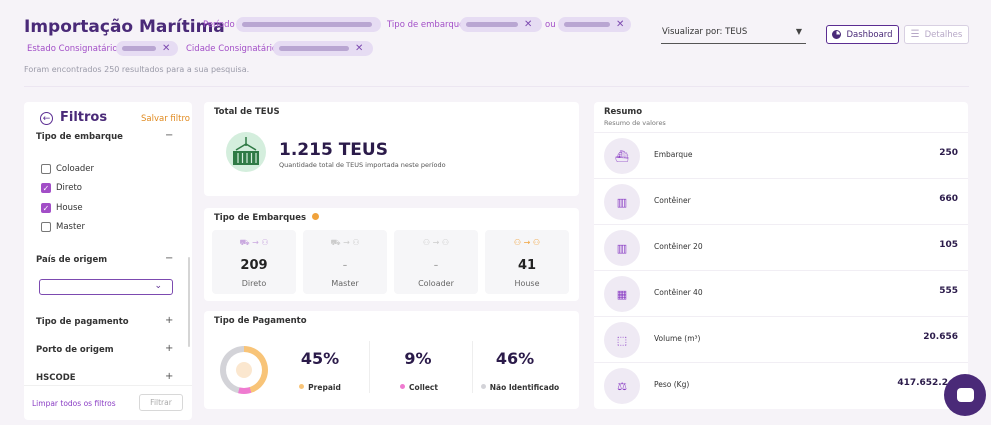 This screenshot has height=425, width=991. Describe the element at coordinates (948, 291) in the screenshot. I see `resumo-value: 555` at that location.